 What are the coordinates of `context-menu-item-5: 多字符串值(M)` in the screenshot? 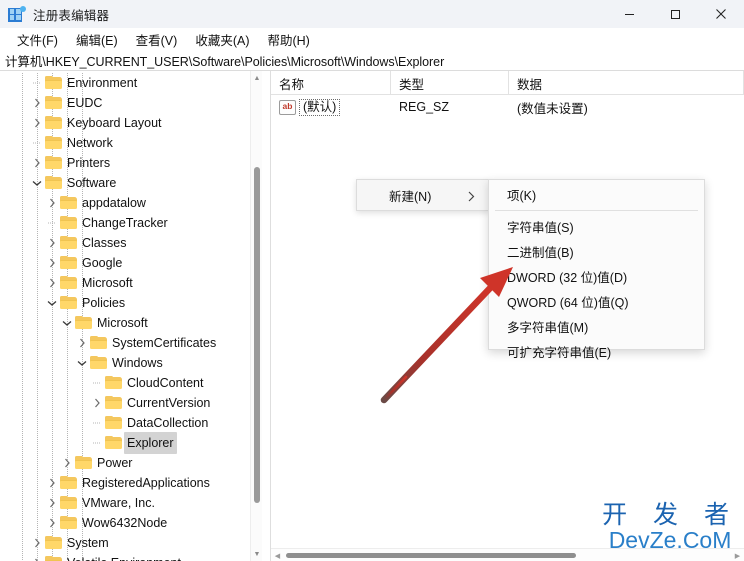 It's located at (596, 326).